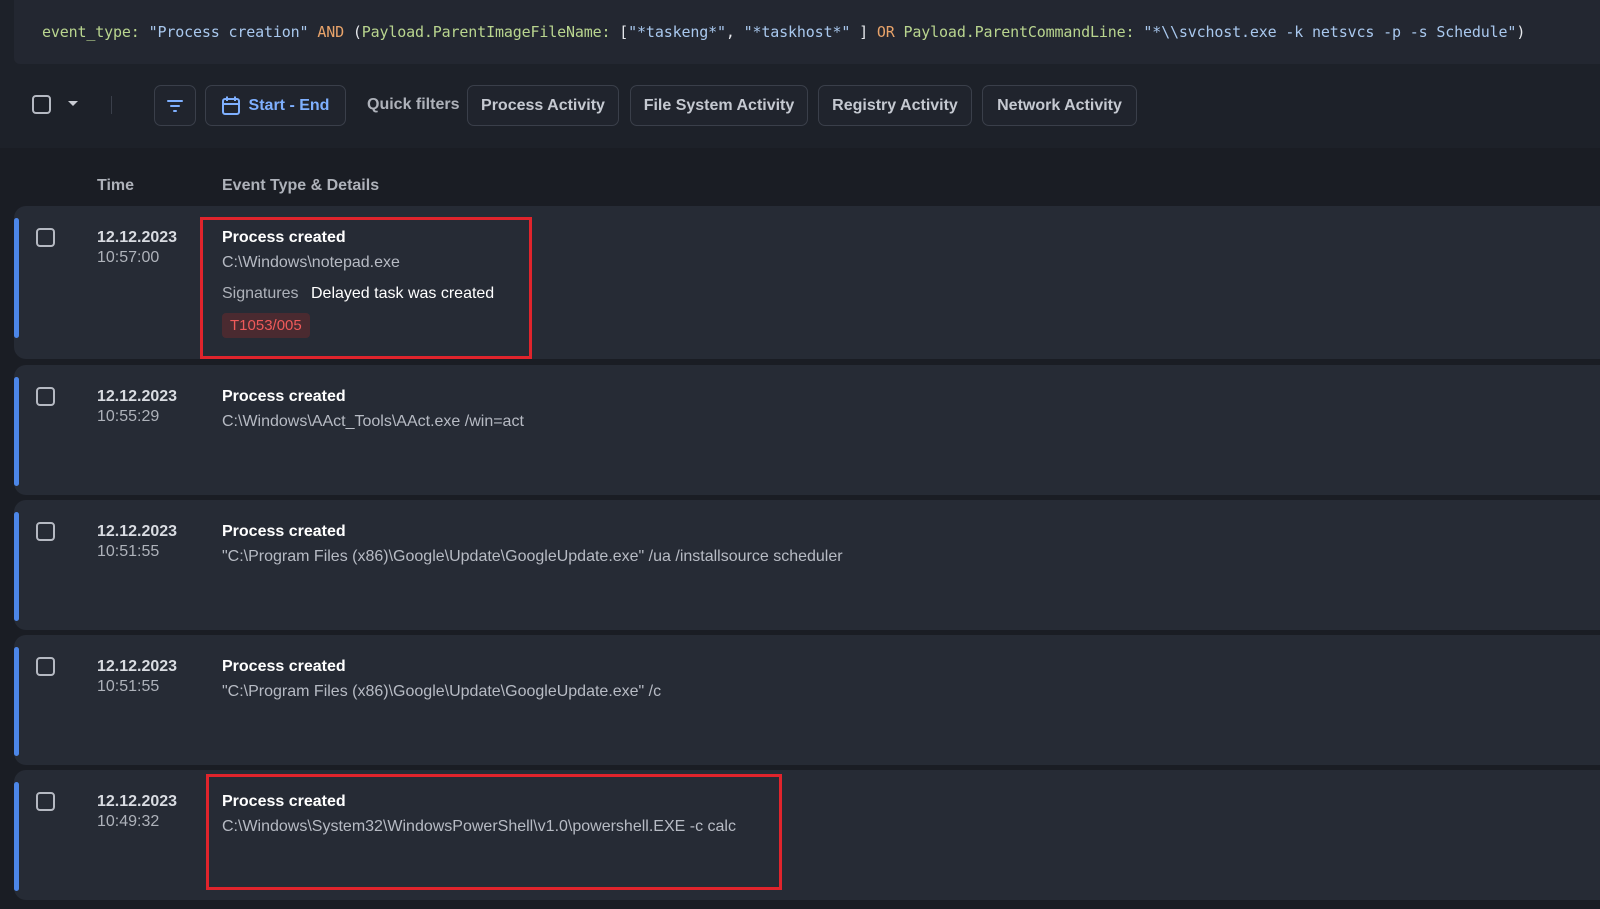  Describe the element at coordinates (413, 104) in the screenshot. I see `quick-filters-label: Quick filters` at that location.